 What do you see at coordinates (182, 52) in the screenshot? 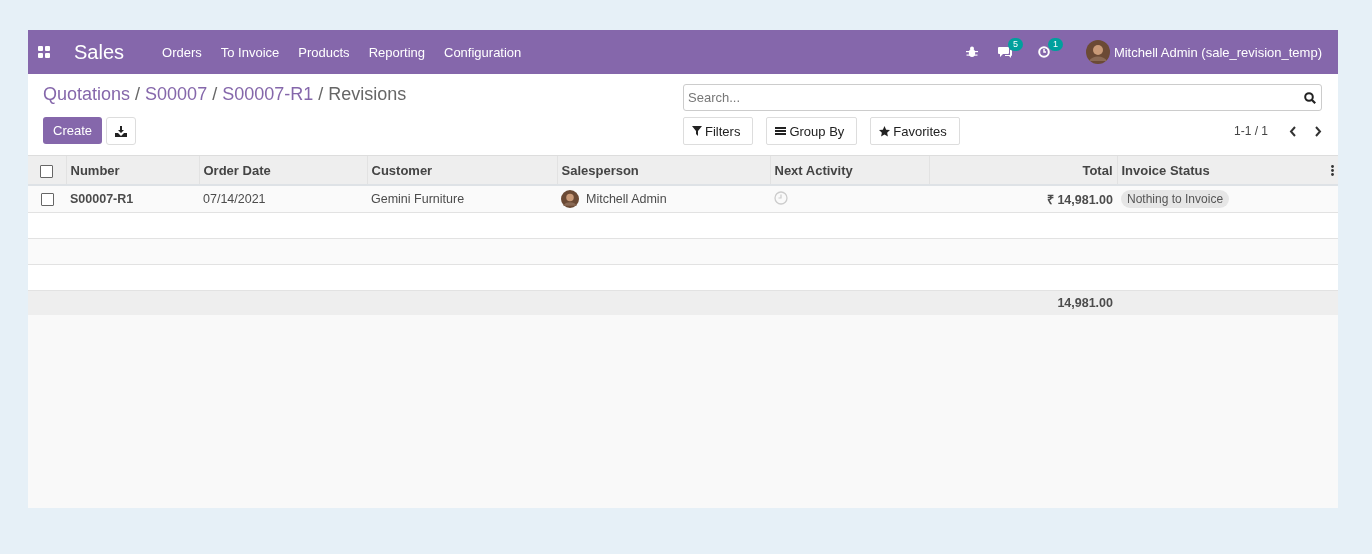
I see `menu-item: Orders` at bounding box center [182, 52].